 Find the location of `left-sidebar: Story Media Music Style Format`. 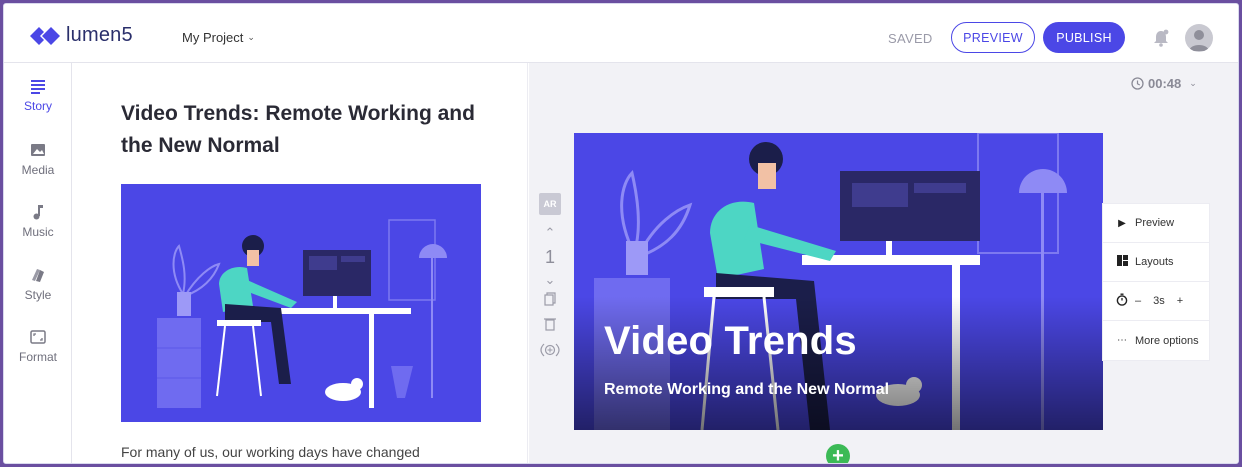

left-sidebar: Story Media Music Style Format is located at coordinates (38, 263).